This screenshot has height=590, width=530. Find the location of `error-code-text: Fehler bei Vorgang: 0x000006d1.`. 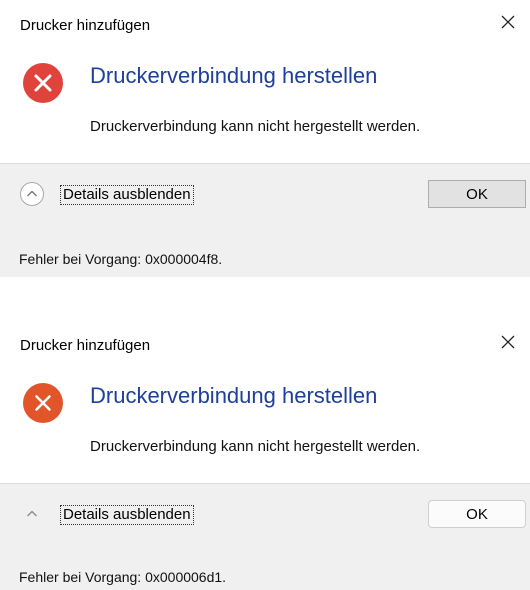

error-code-text: Fehler bei Vorgang: 0x000006d1. is located at coordinates (123, 577).